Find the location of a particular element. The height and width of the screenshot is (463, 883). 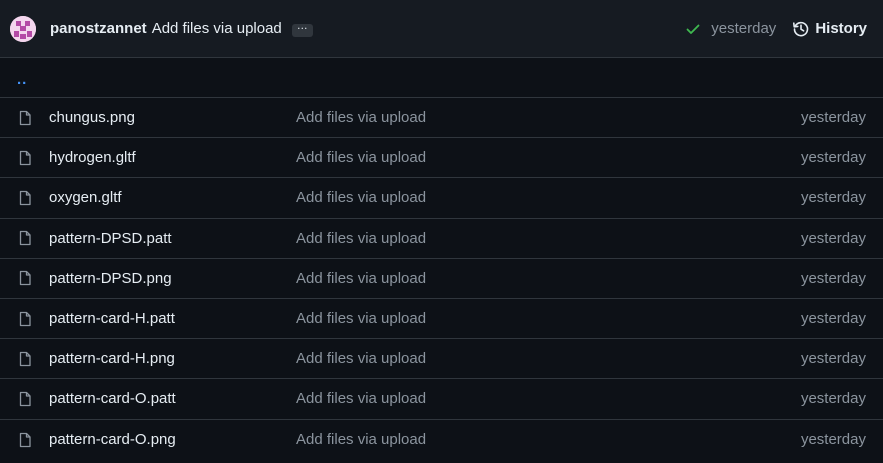

history-label: History is located at coordinates (841, 28).